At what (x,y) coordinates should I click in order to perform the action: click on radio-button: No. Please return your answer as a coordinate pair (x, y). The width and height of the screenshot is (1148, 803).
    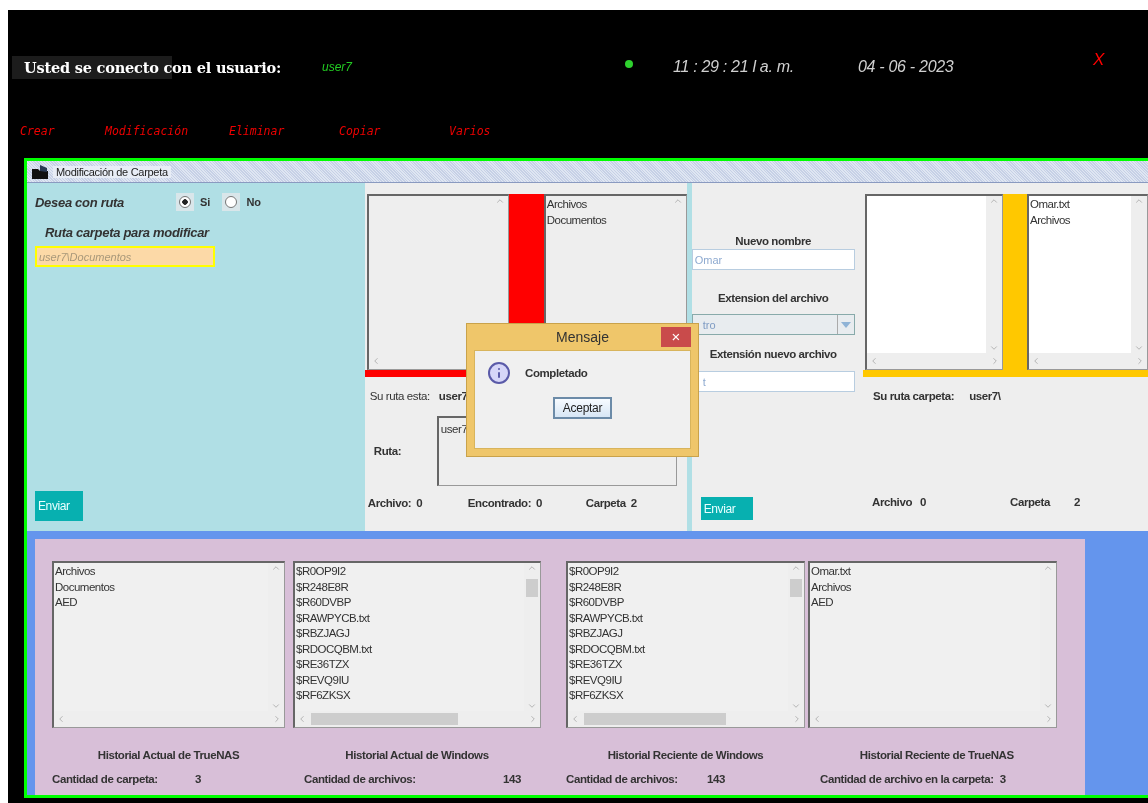
    Looking at the image, I should click on (242, 202).